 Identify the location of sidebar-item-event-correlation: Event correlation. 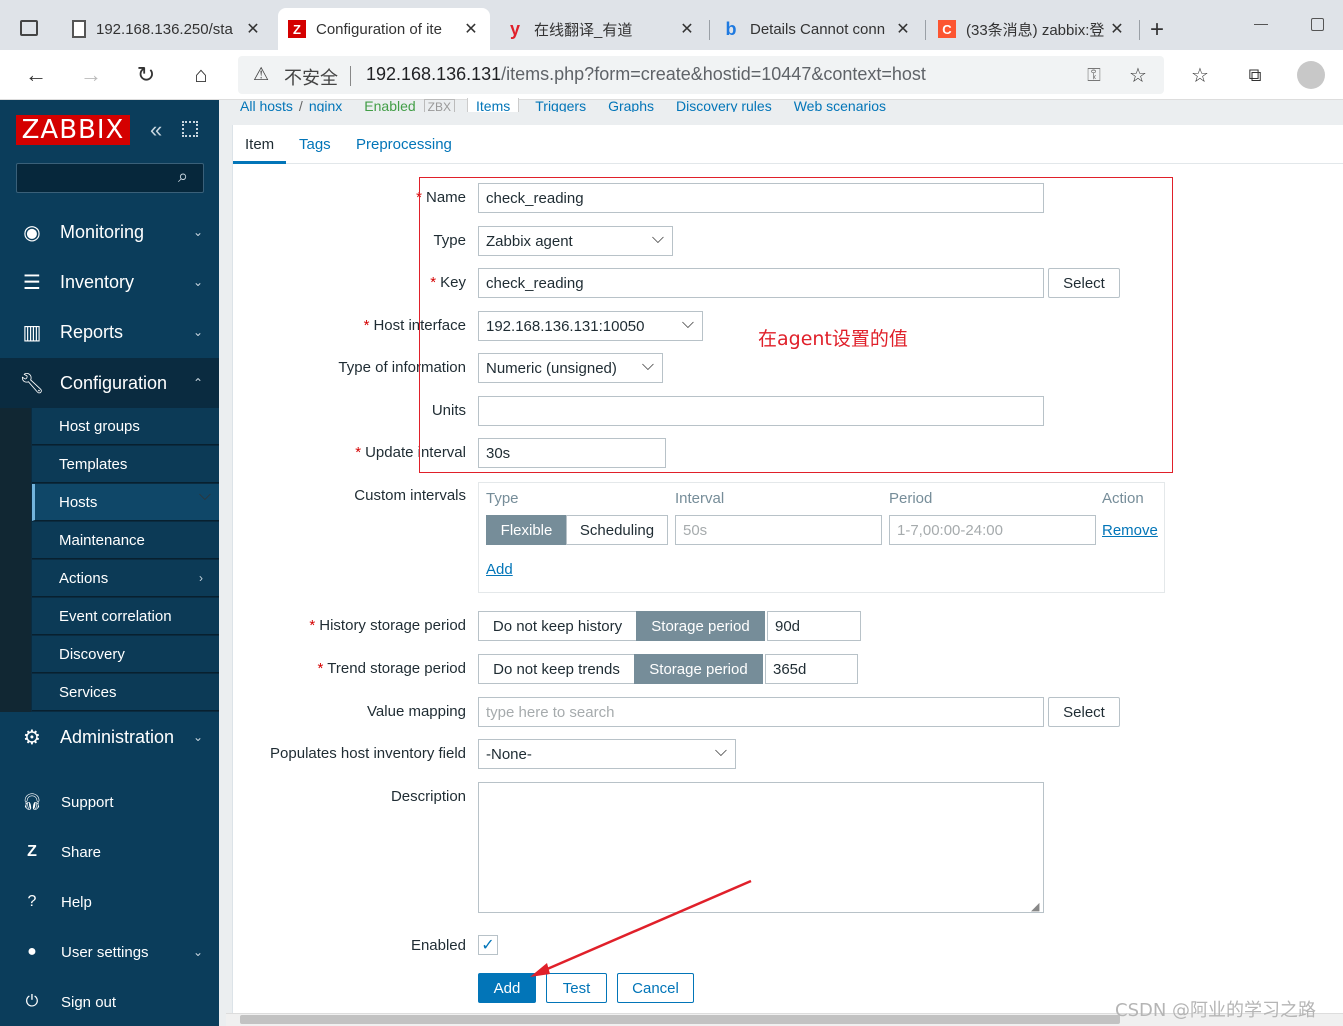
(125, 616).